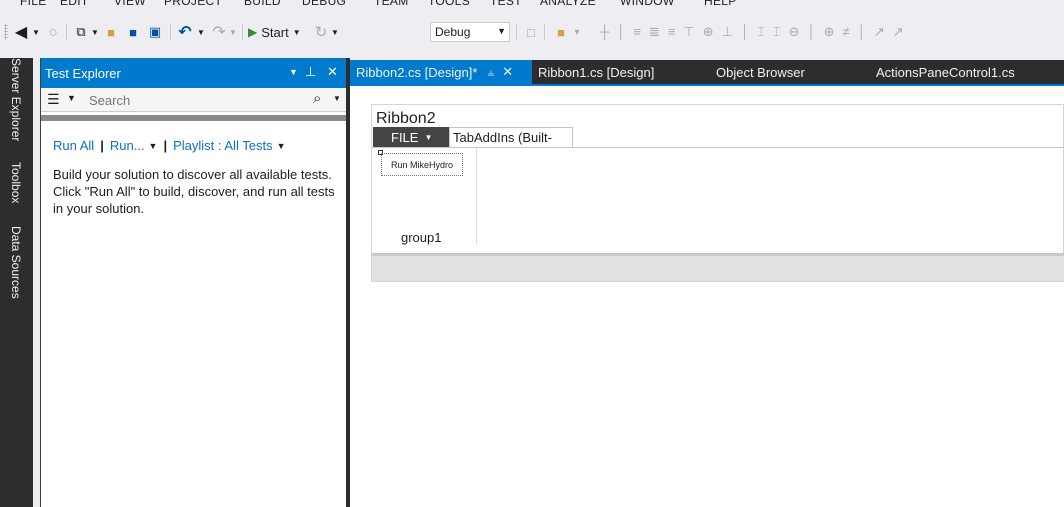  What do you see at coordinates (296, 32) in the screenshot?
I see `start-dropdown-icon: ▼` at bounding box center [296, 32].